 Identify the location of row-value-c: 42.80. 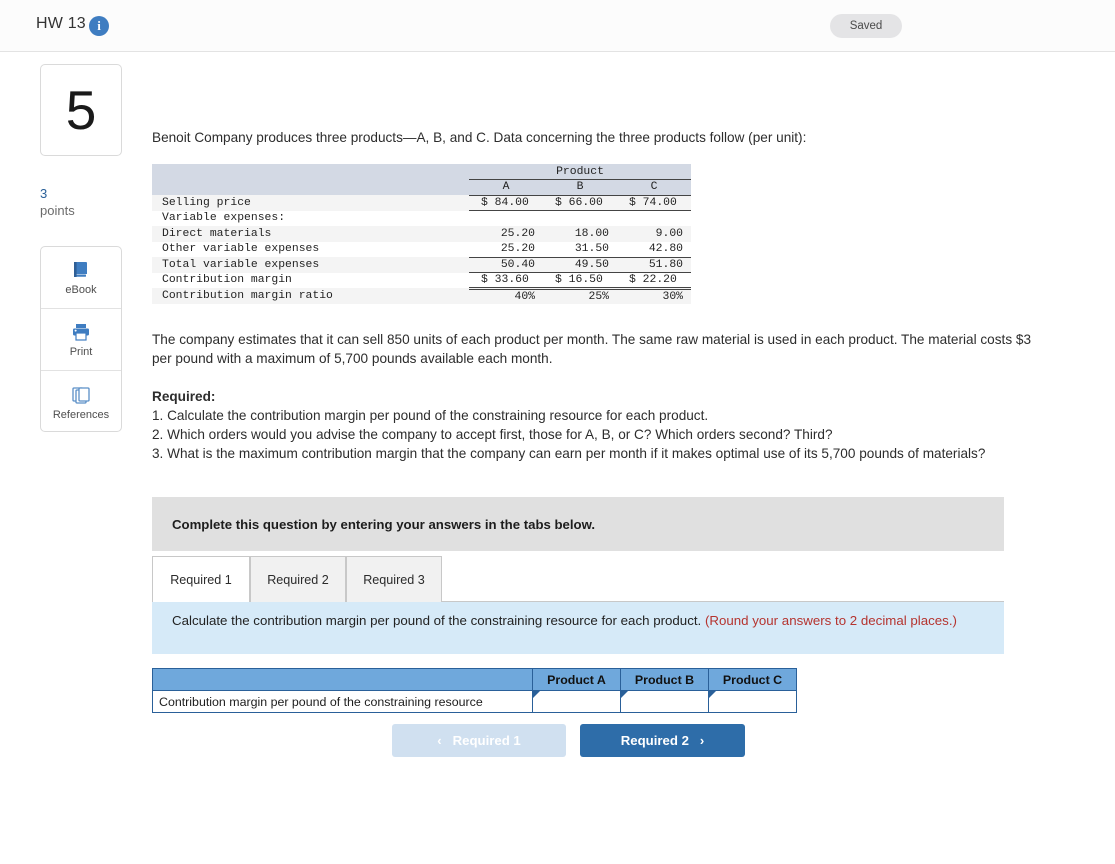
(654, 249).